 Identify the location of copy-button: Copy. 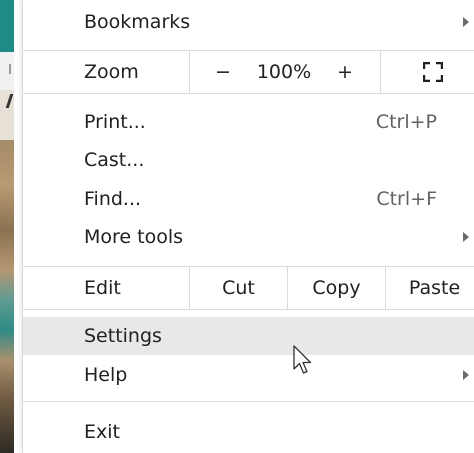
(336, 288).